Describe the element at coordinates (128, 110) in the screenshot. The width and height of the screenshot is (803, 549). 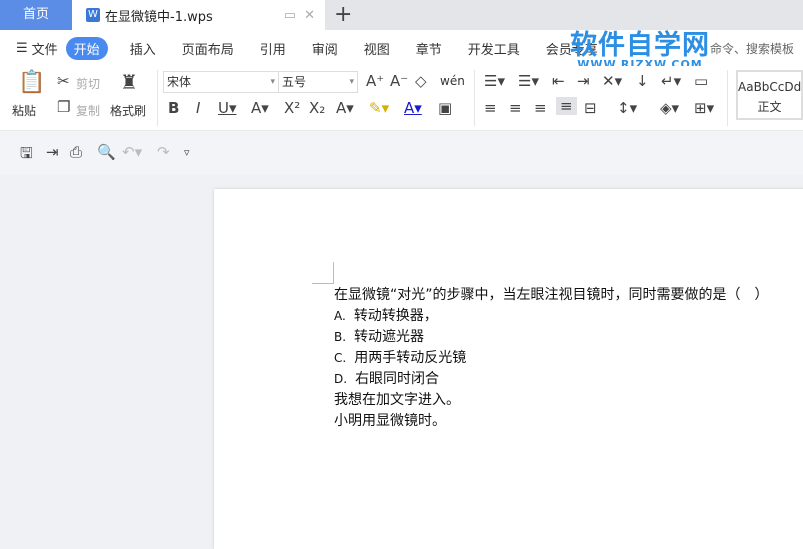
I see `format-painter-button: 格式刷` at that location.